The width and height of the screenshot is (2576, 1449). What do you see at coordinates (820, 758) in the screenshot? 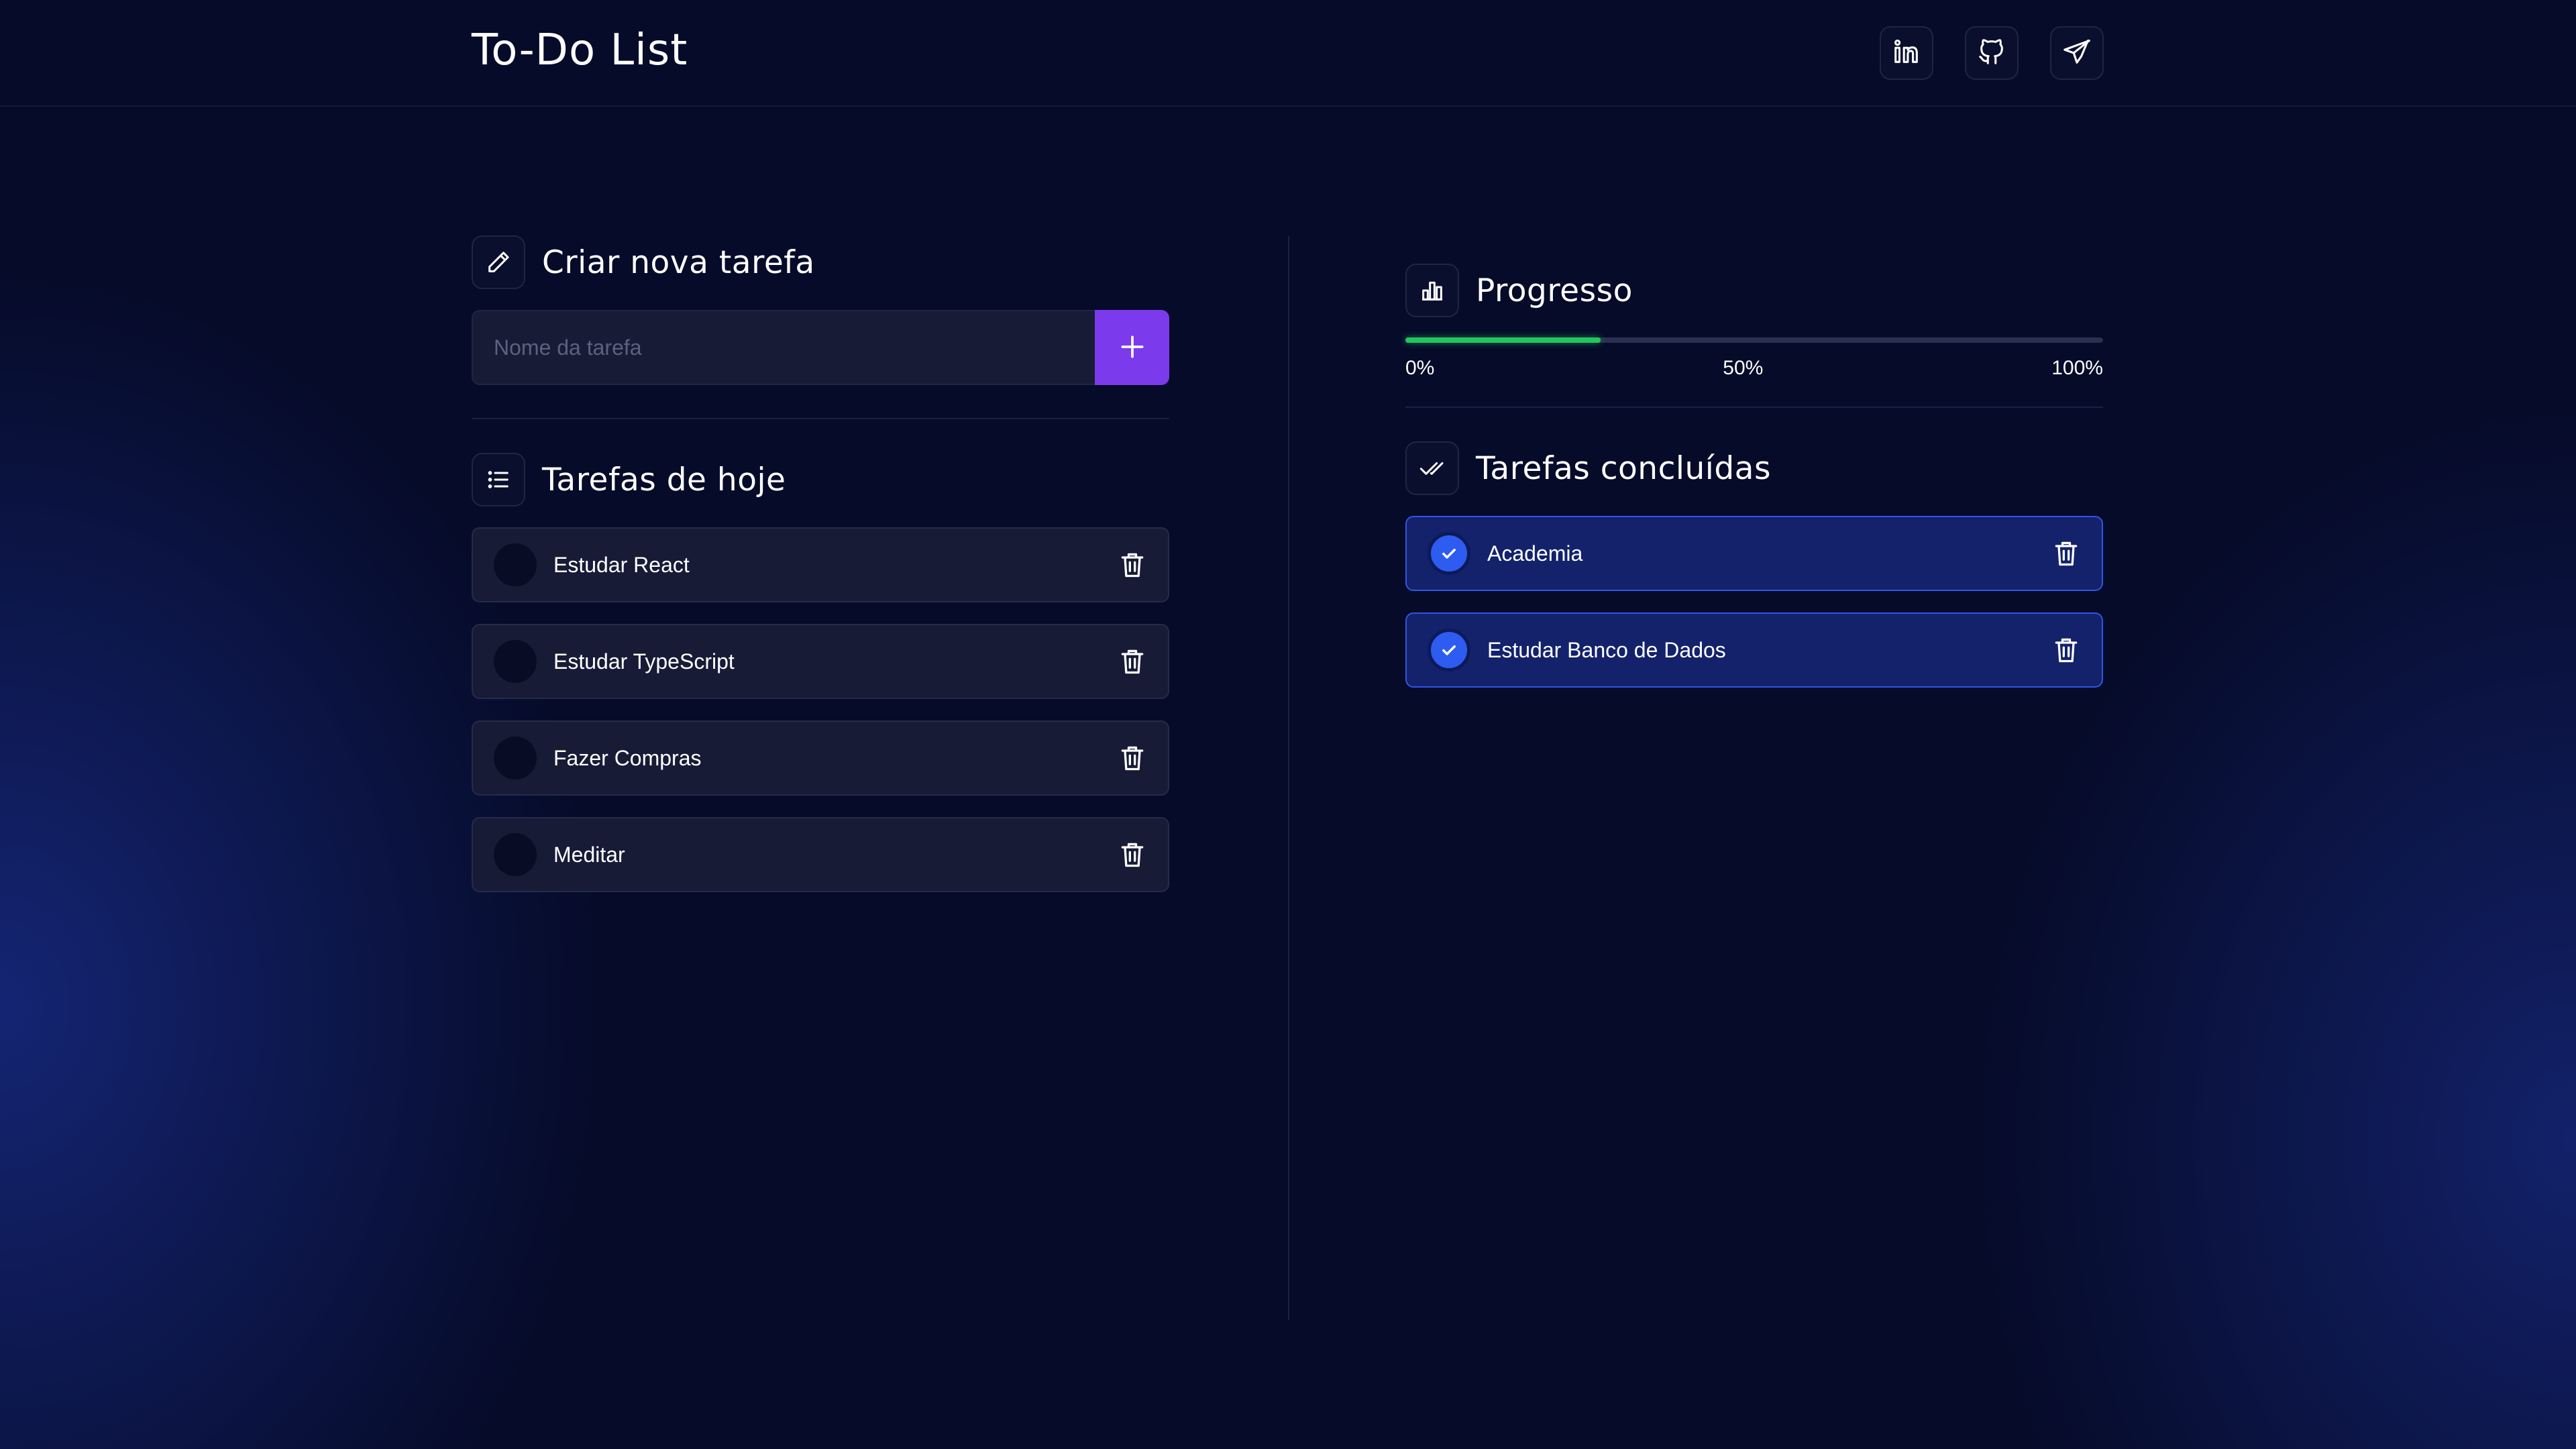
I see `list-item: Fazer Compras` at bounding box center [820, 758].